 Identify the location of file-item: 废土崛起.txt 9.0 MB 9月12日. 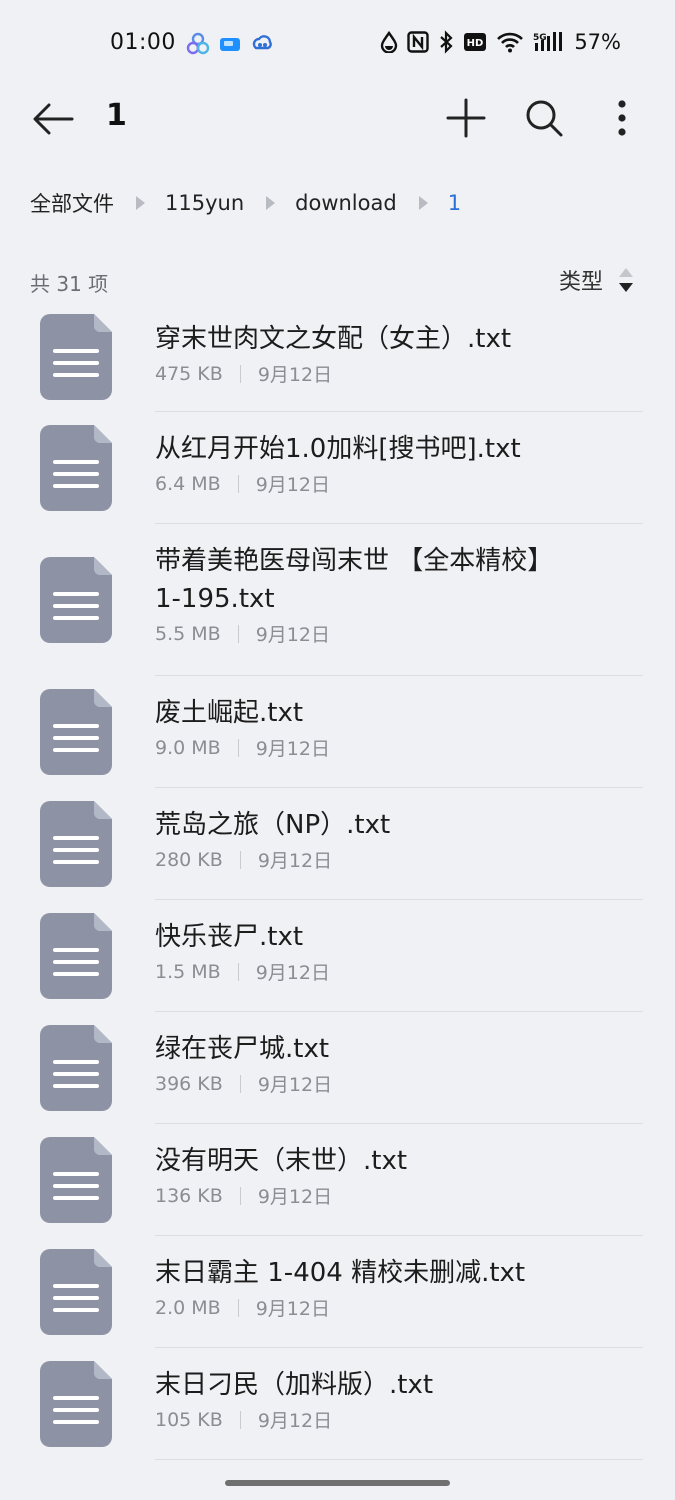
(337, 732).